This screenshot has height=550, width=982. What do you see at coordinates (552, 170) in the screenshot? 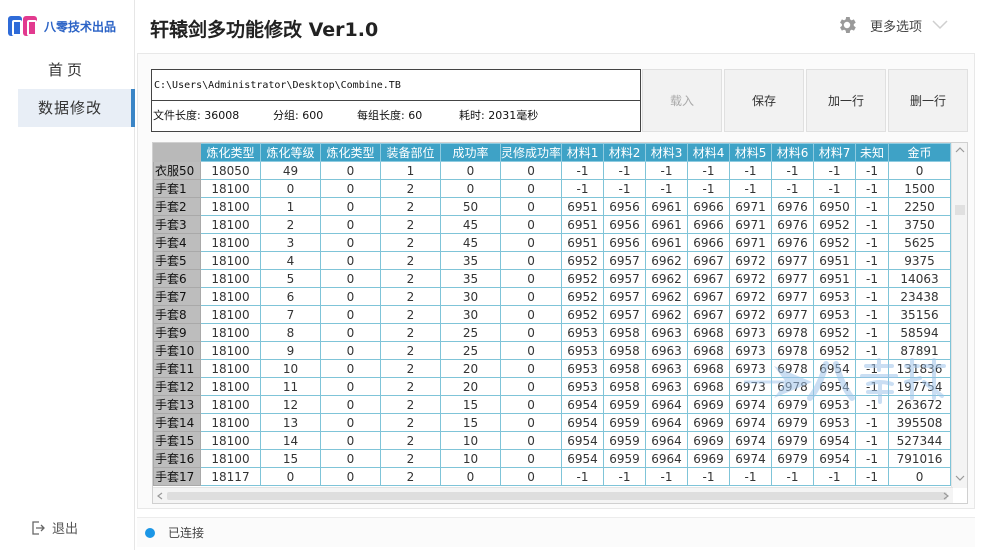
I see `table-row: 衣服50 18050 49 0 1 0 0 -1 -1 -1 -1 -1 -1 -1 -1 0` at bounding box center [552, 170].